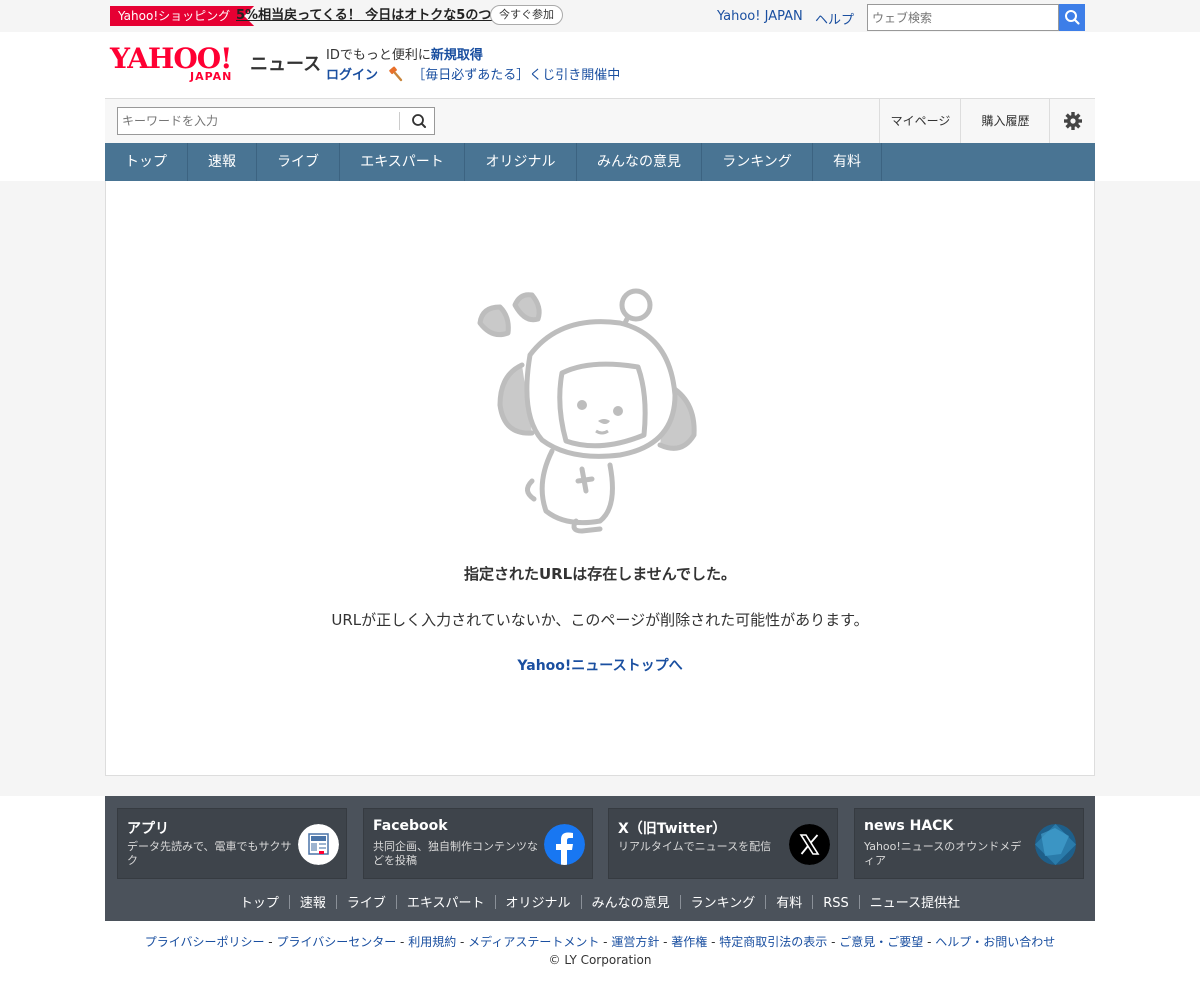  What do you see at coordinates (631, 903) in the screenshot?
I see `footer-link-opinion: みんなの意見` at bounding box center [631, 903].